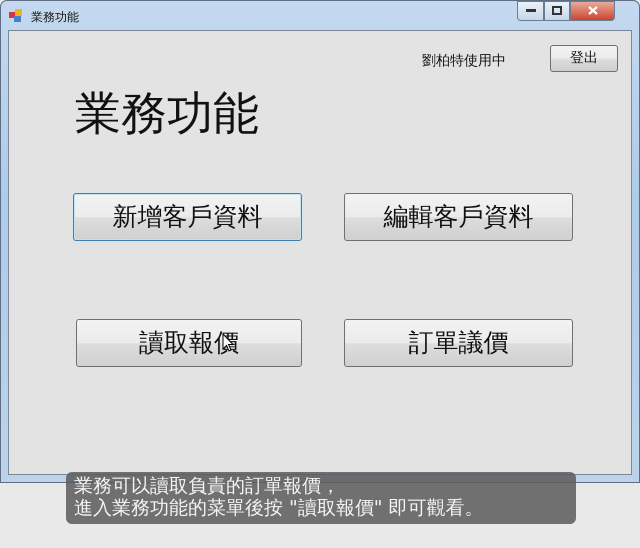 This screenshot has width=640, height=548. I want to click on window-title: 業務功能, so click(55, 17).